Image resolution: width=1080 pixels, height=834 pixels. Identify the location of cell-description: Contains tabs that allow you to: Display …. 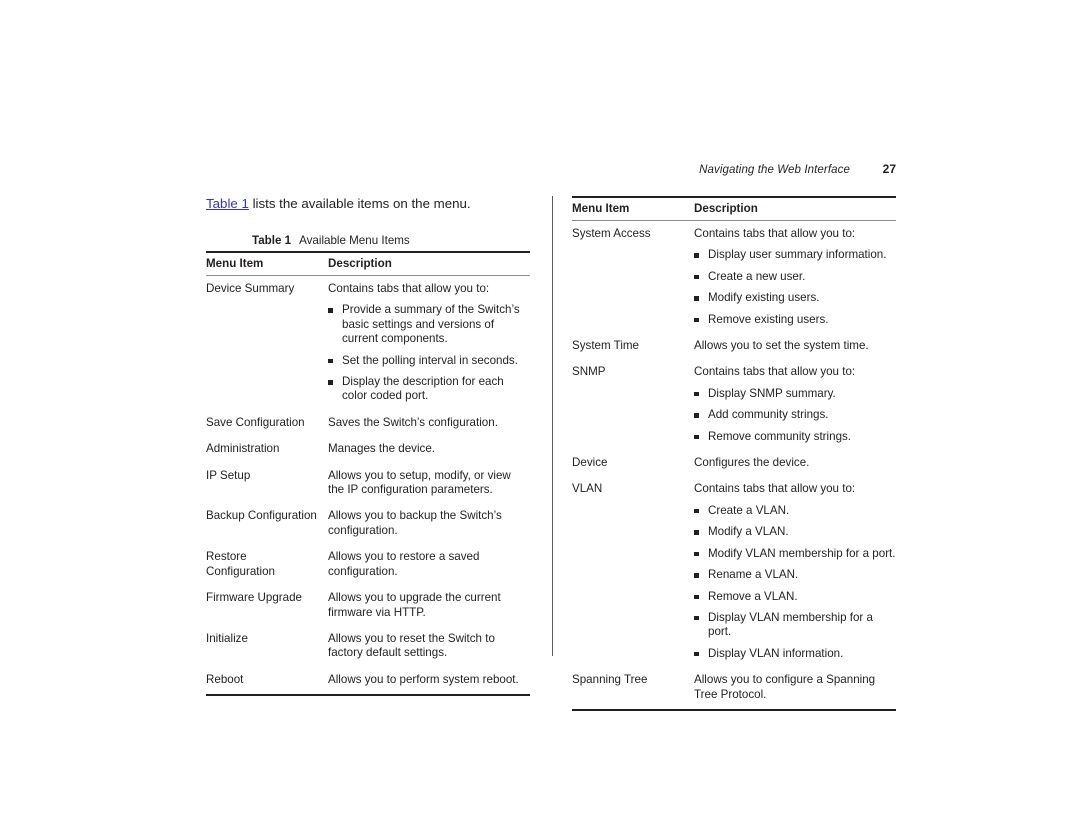
(794, 277).